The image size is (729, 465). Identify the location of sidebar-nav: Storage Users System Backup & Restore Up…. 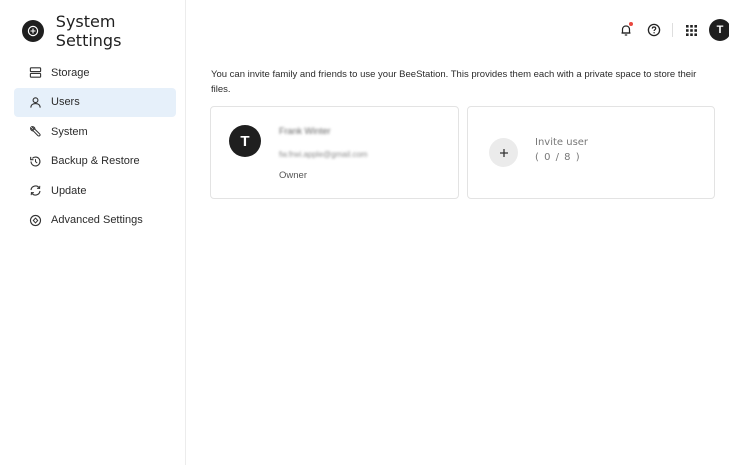
(95, 146).